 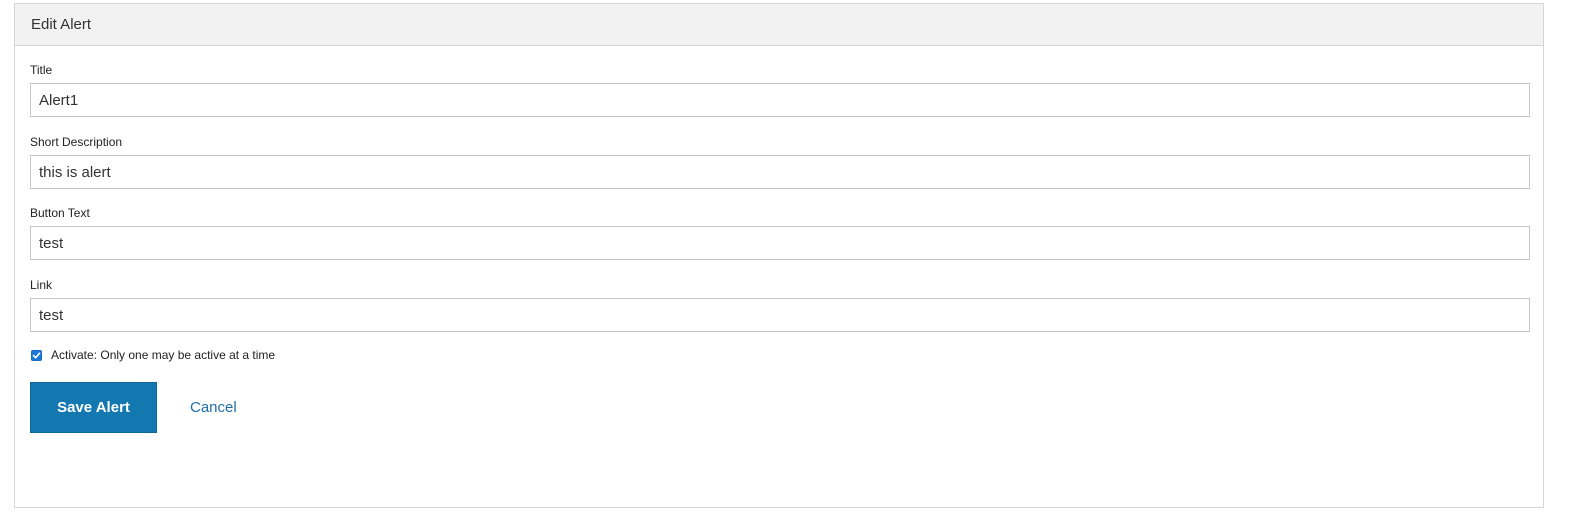 I want to click on cancel-link: Cancel, so click(x=213, y=407).